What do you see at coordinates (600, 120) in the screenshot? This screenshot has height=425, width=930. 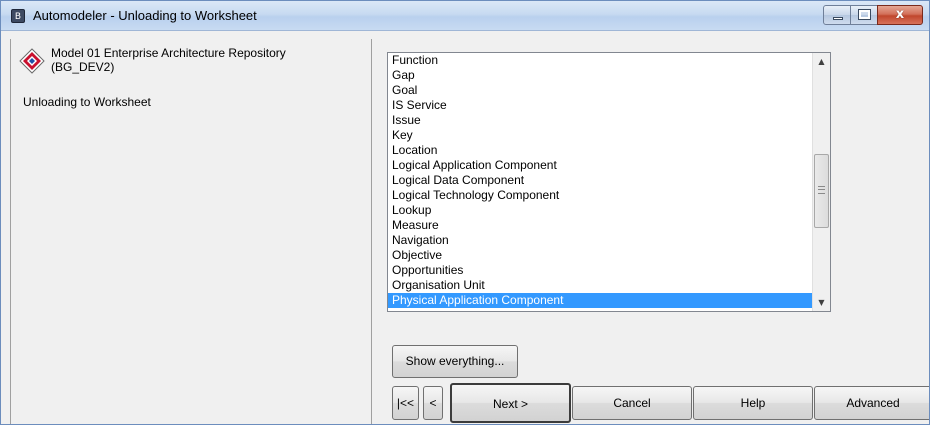 I see `list-item: Issue` at bounding box center [600, 120].